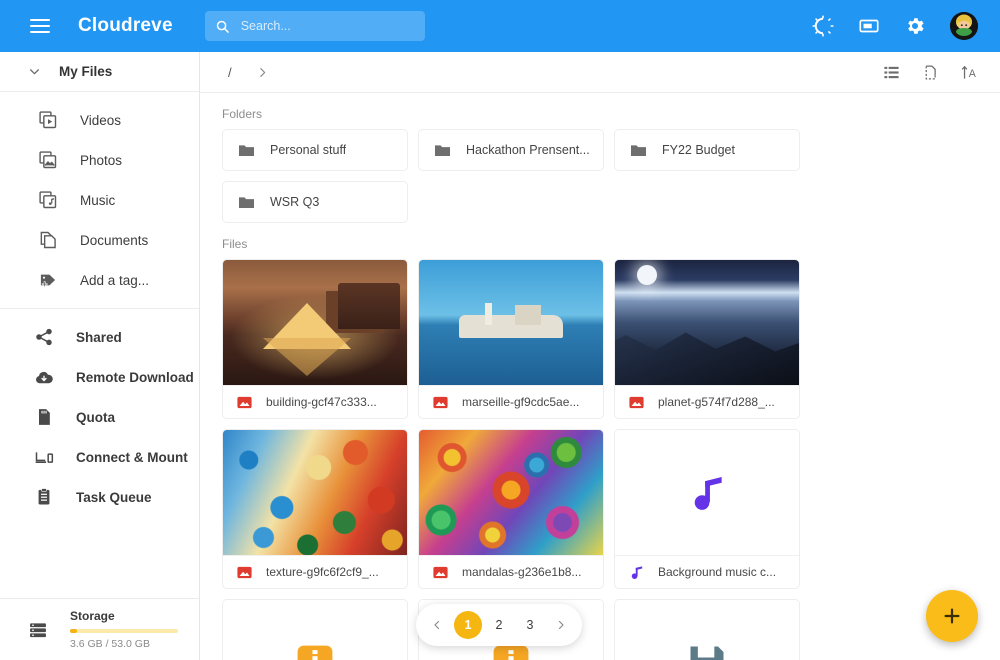 The image size is (1000, 660). Describe the element at coordinates (698, 150) in the screenshot. I see `folder-name: FY22 Budget` at that location.